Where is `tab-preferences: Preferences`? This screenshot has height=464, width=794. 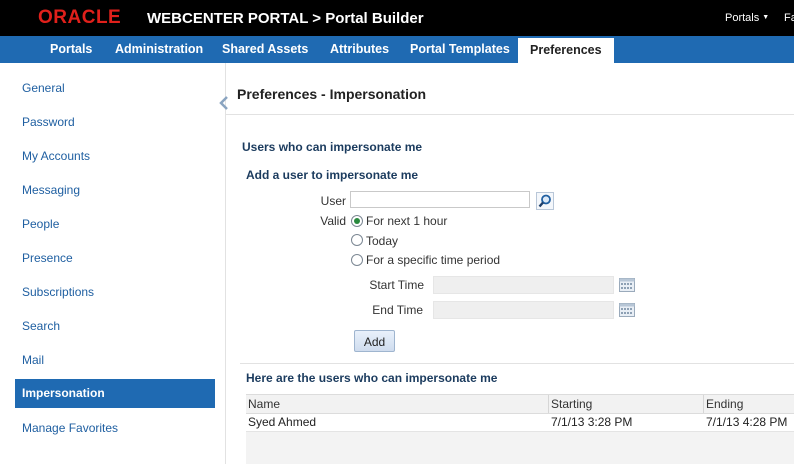 tab-preferences: Preferences is located at coordinates (566, 49).